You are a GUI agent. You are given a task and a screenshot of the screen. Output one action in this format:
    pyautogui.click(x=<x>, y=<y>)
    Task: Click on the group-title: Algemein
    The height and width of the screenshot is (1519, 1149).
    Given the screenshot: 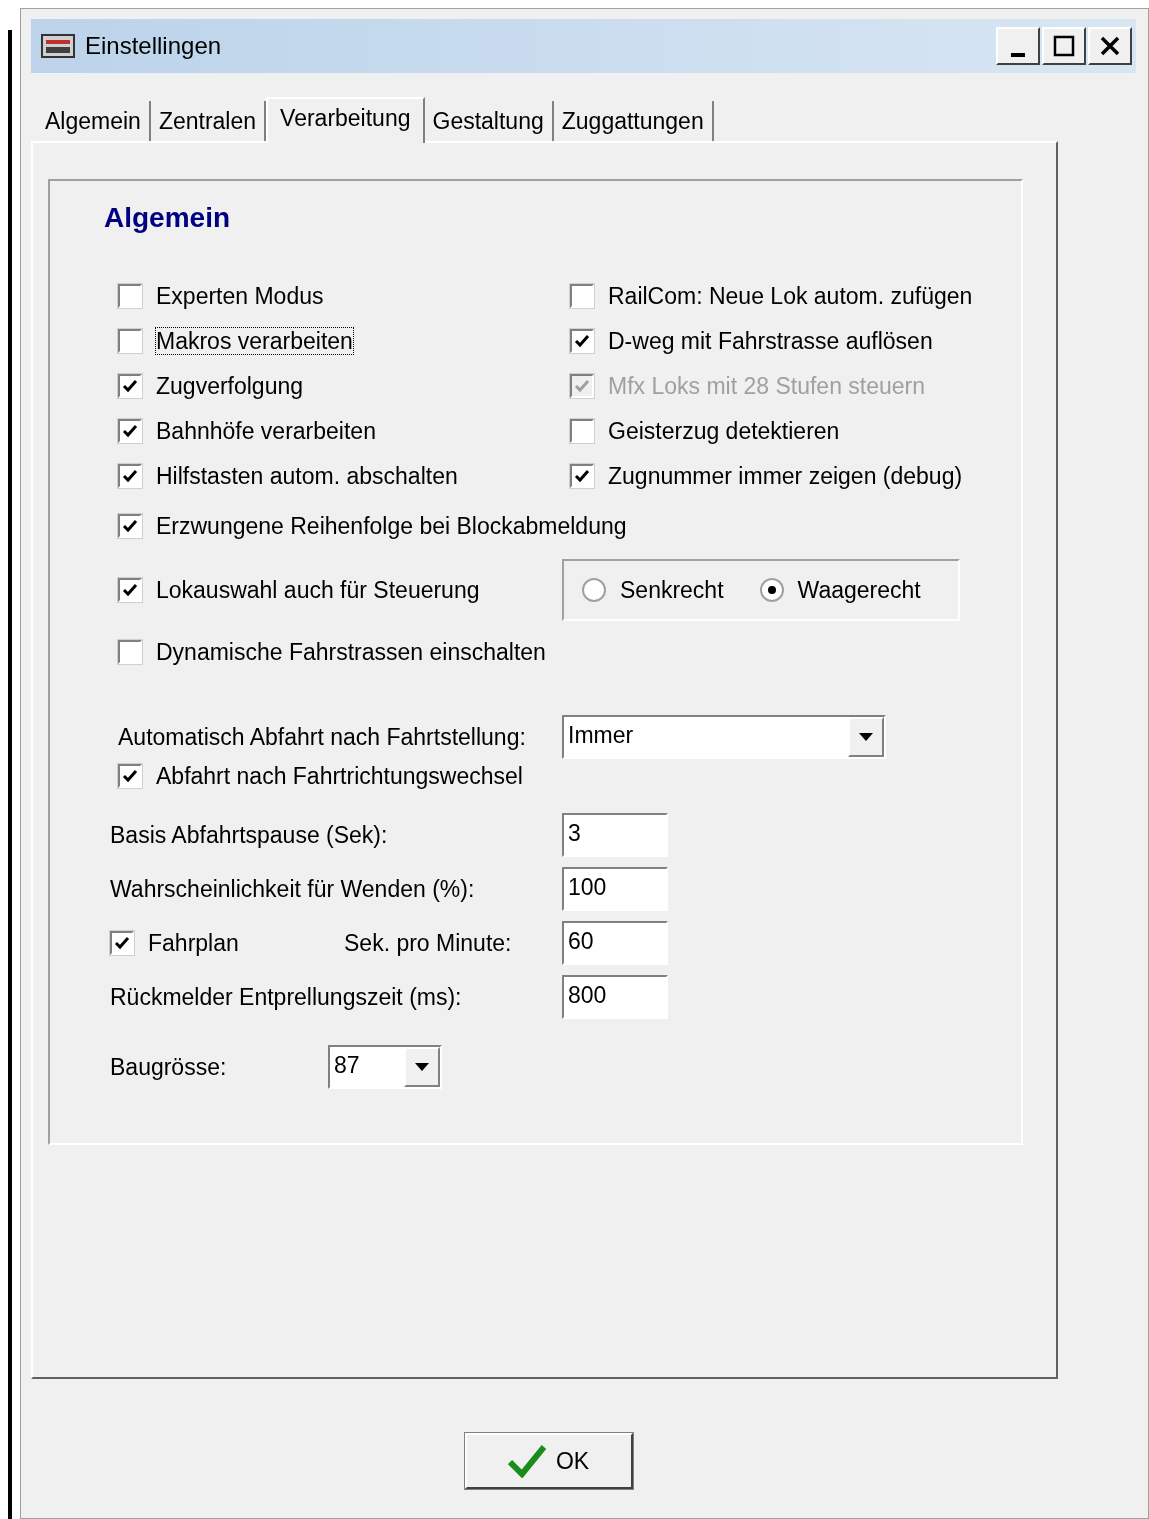 What is the action you would take?
    pyautogui.click(x=168, y=218)
    